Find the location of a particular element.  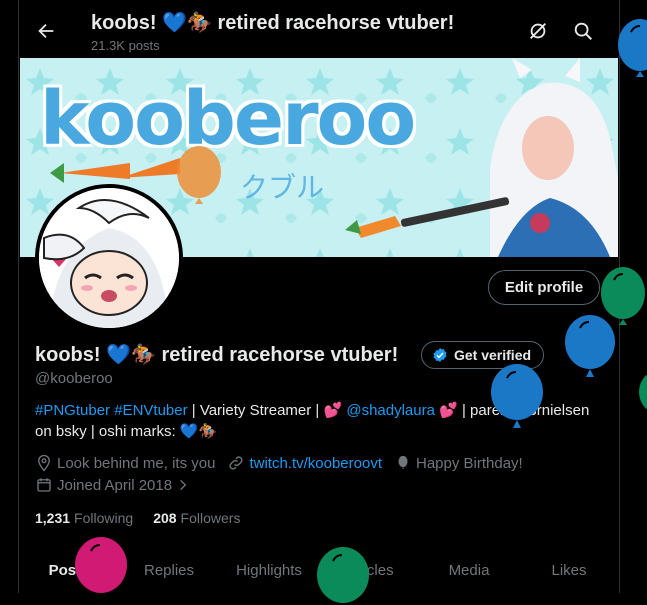

post-count: 21.3K posts is located at coordinates (125, 45).